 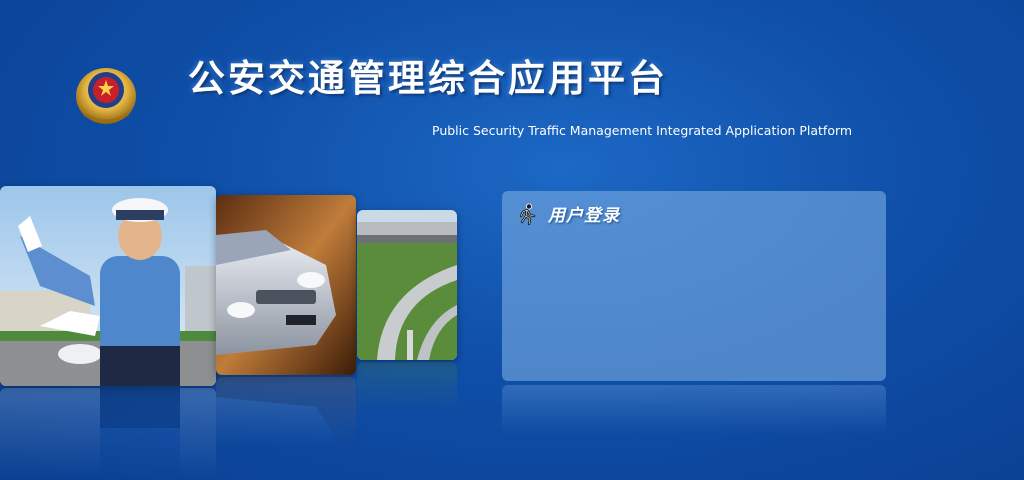 What do you see at coordinates (286, 285) in the screenshot?
I see `car-photo` at bounding box center [286, 285].